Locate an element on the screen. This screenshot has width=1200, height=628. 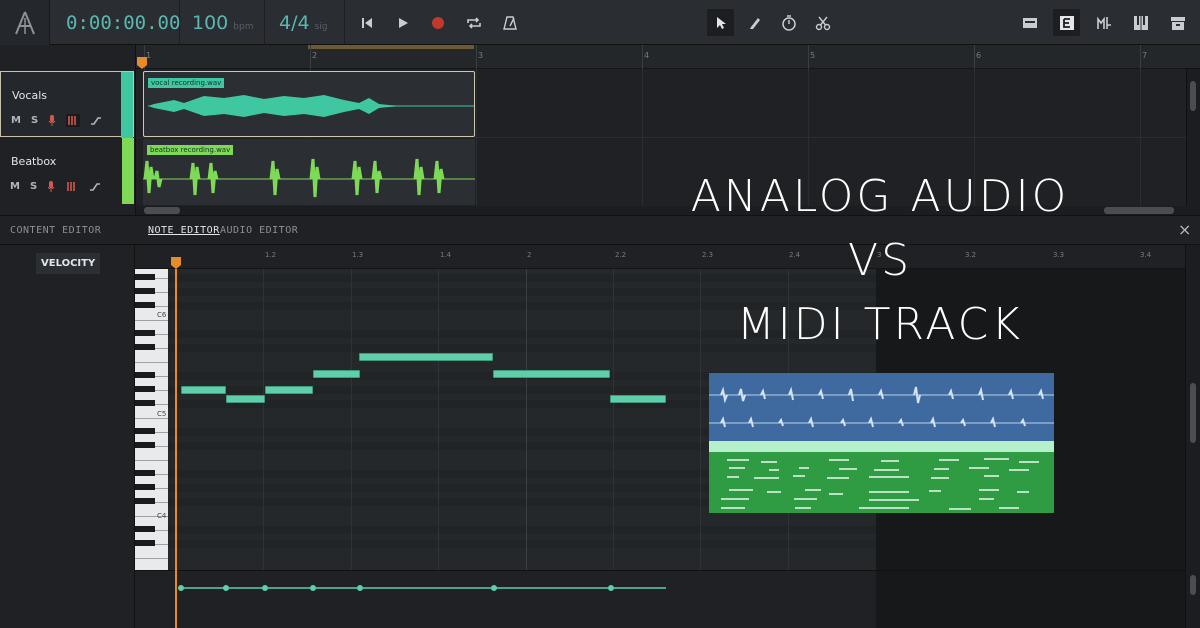
headline-line-1: ANALOG AUDIO is located at coordinates (880, 196).